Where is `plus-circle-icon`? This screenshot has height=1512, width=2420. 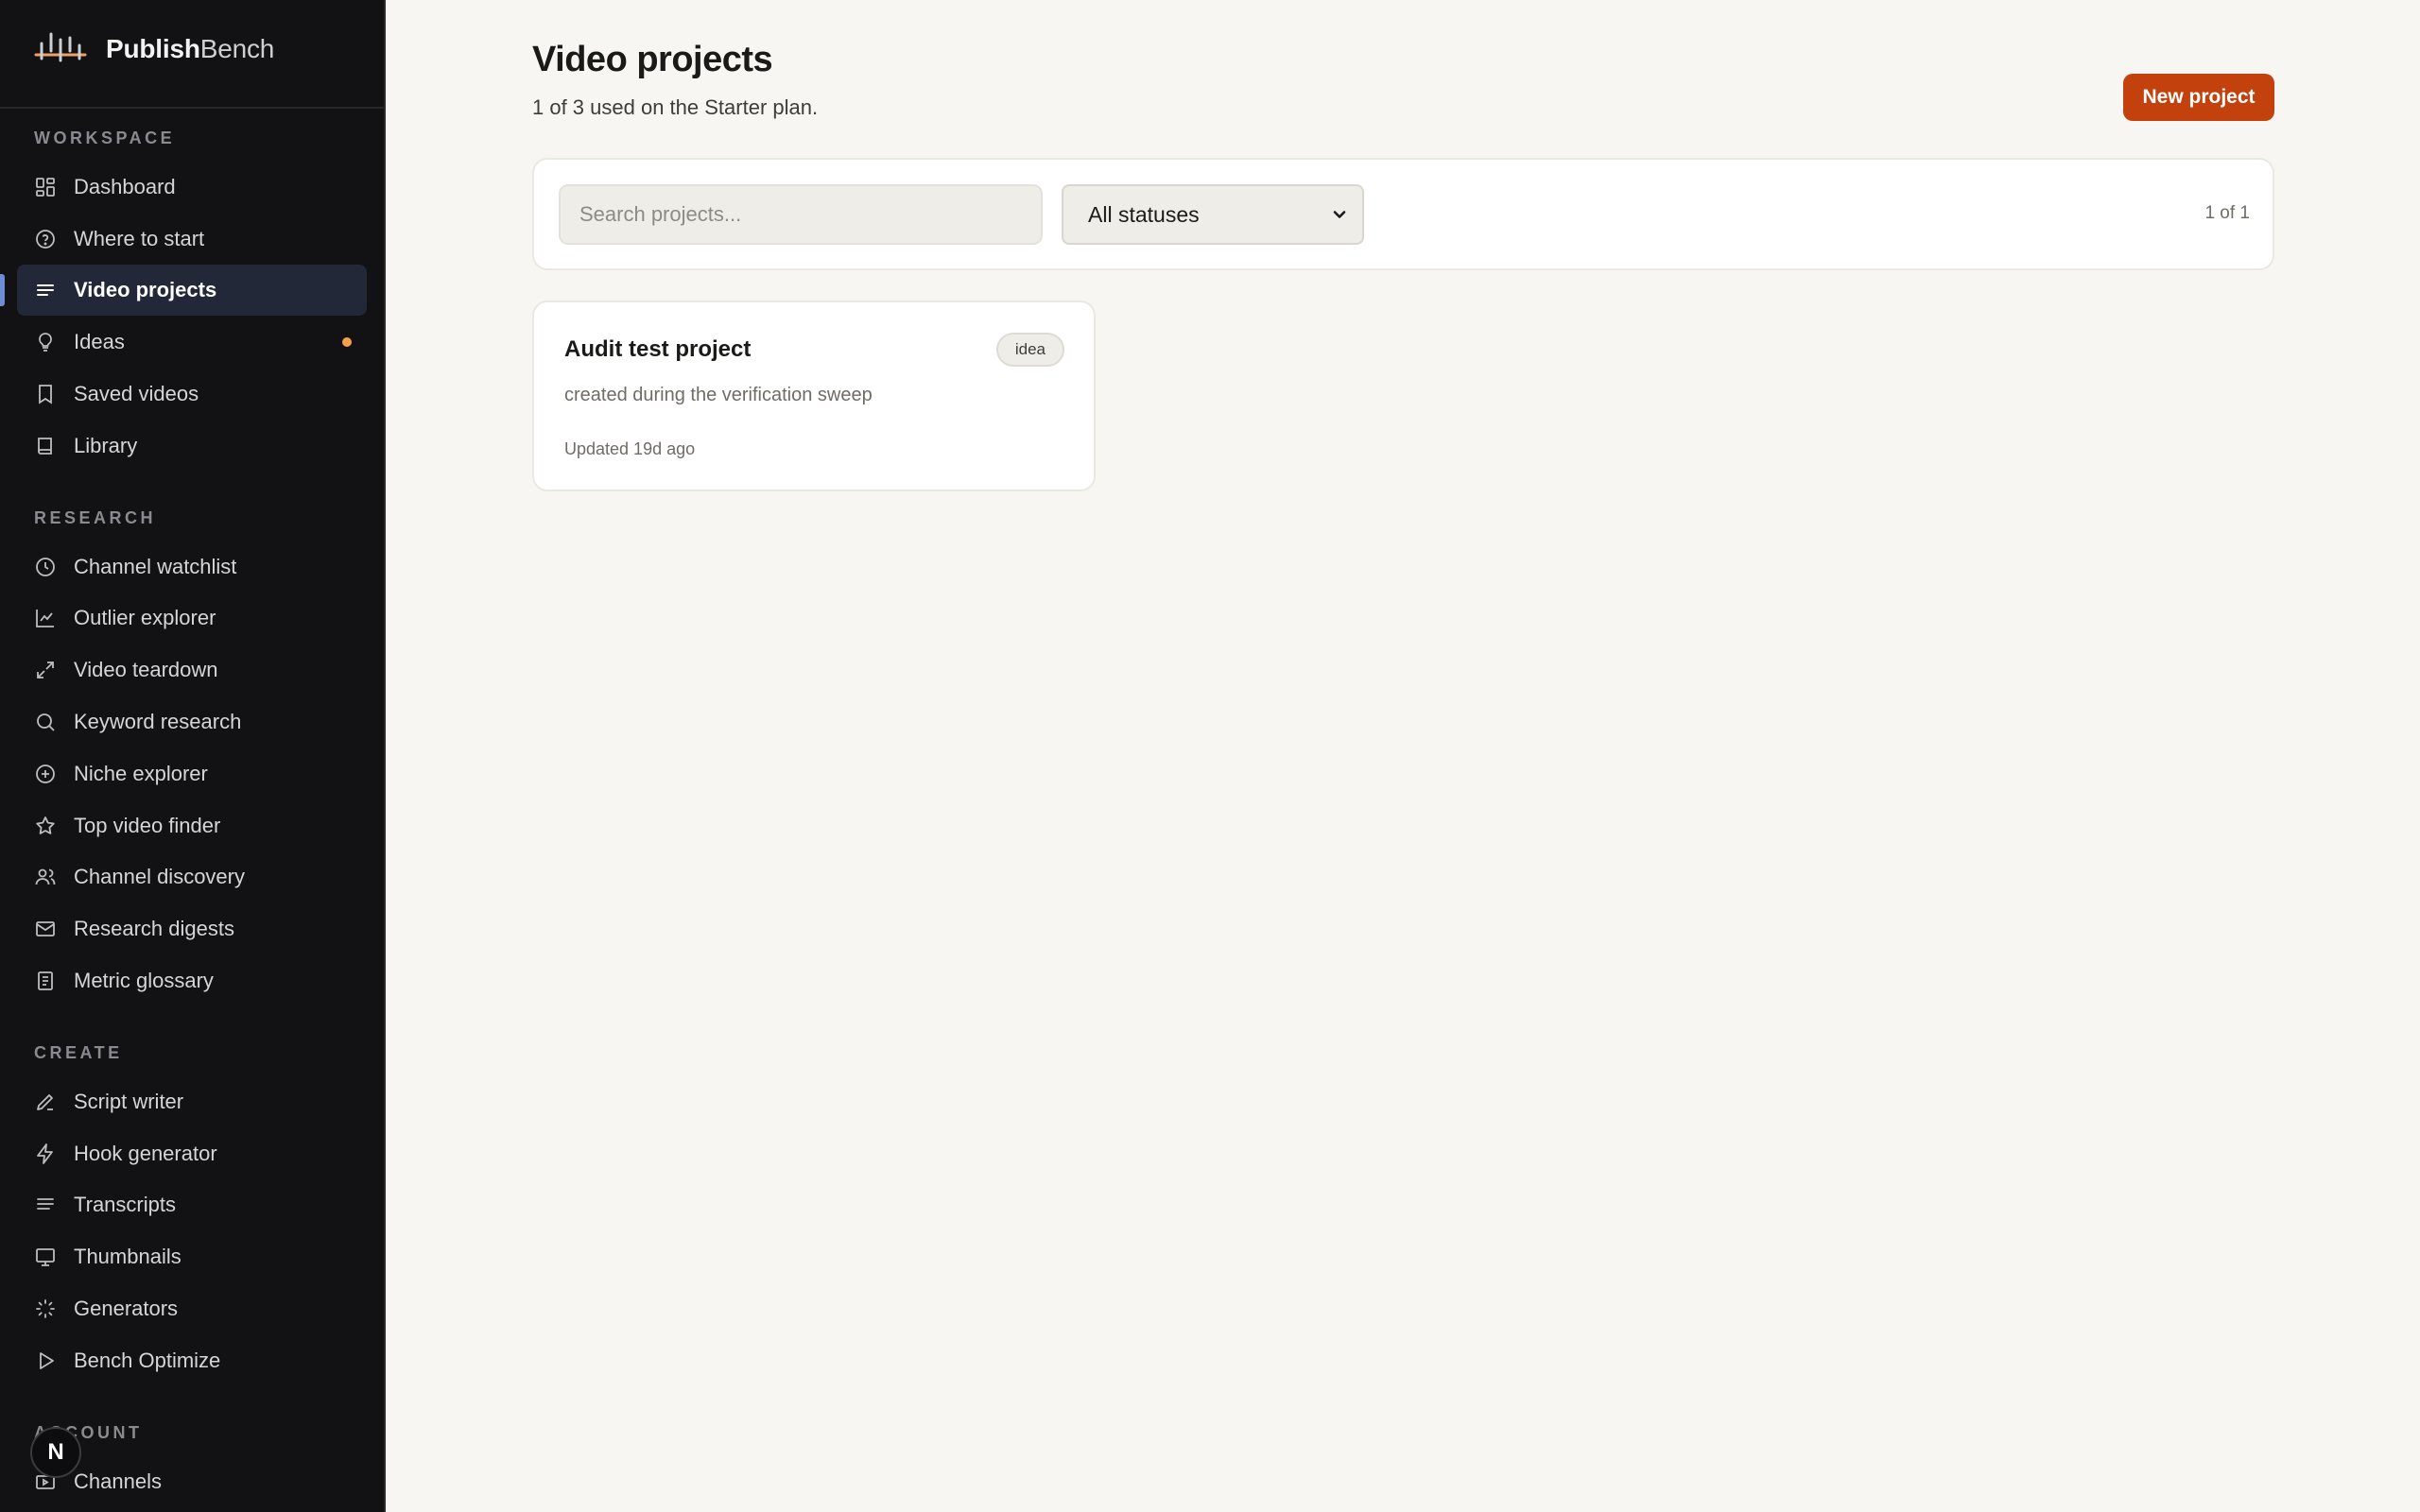 plus-circle-icon is located at coordinates (45, 774).